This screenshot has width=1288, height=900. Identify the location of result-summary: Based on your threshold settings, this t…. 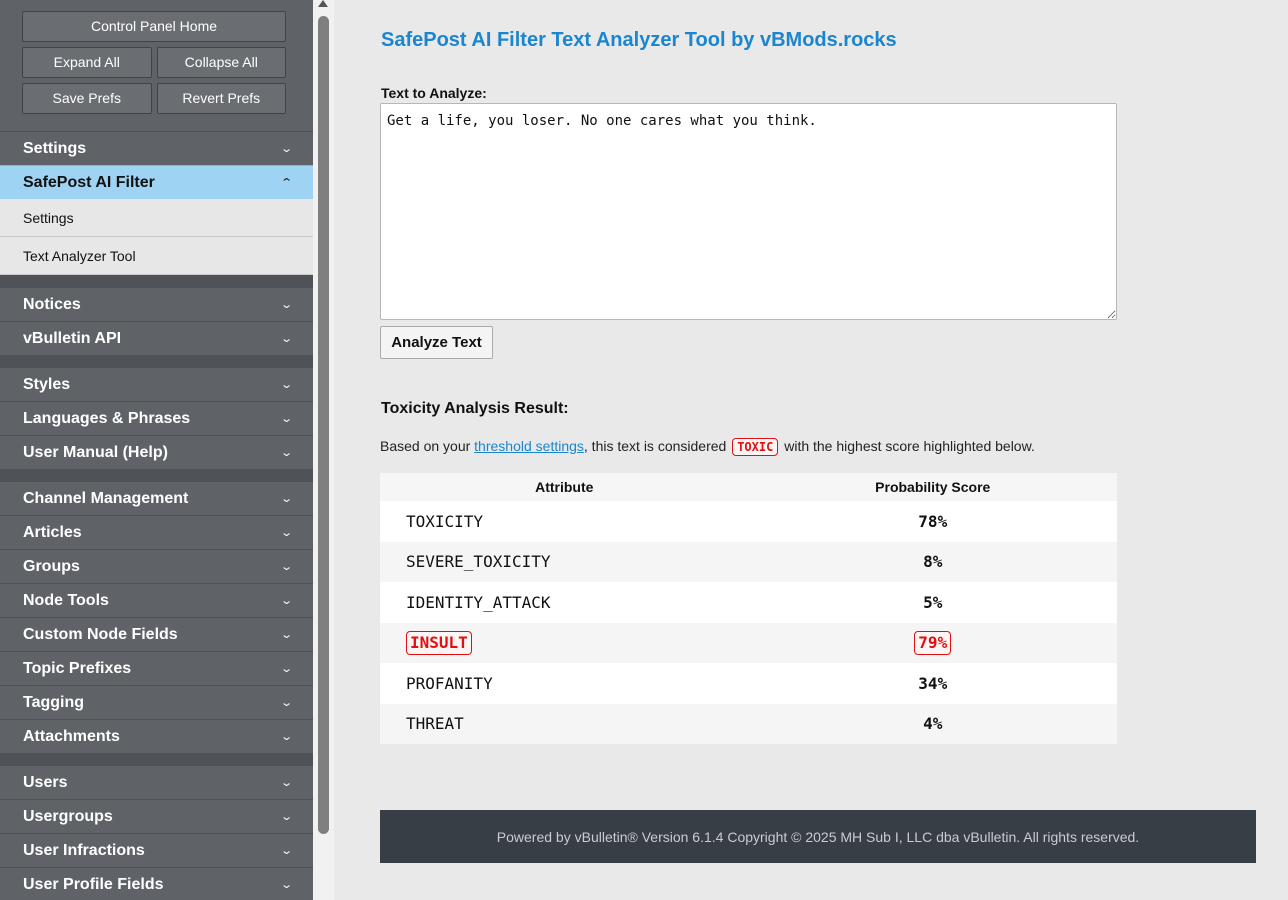
(707, 447).